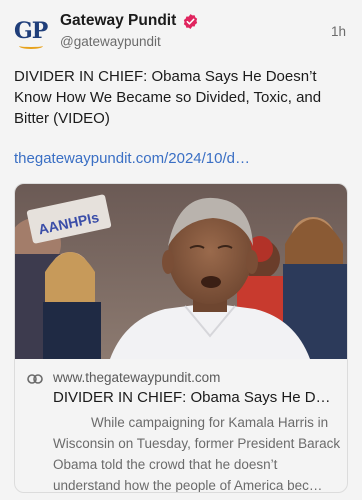  I want to click on avatar-logo-text: GP, so click(31, 31).